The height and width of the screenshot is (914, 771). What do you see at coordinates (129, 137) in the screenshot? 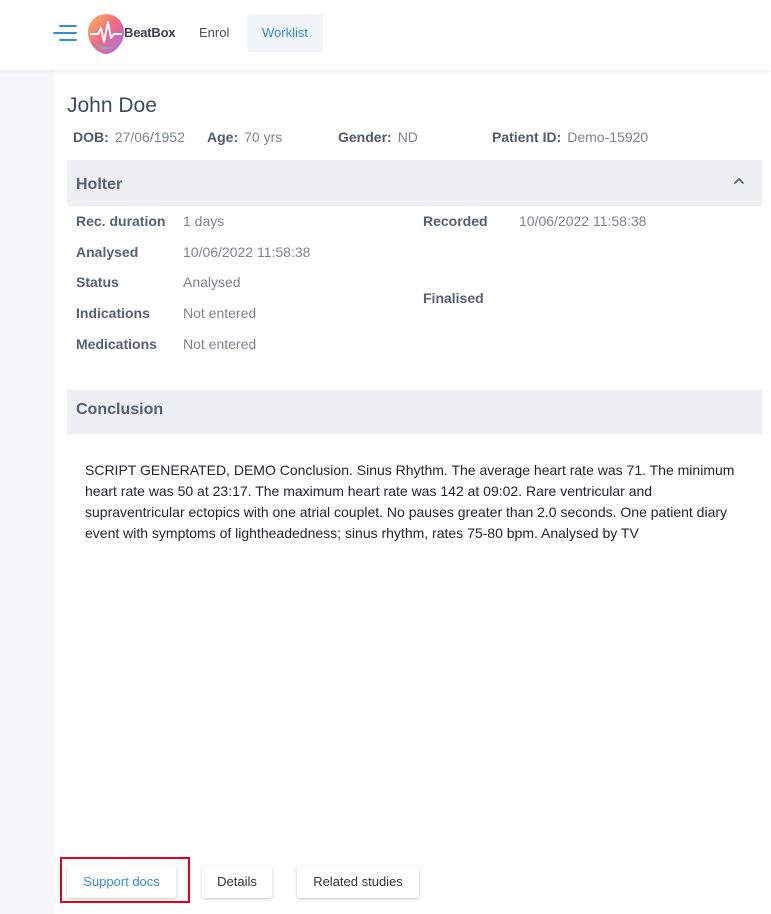
I see `patient-dob: DOB: 27/06/1952` at bounding box center [129, 137].